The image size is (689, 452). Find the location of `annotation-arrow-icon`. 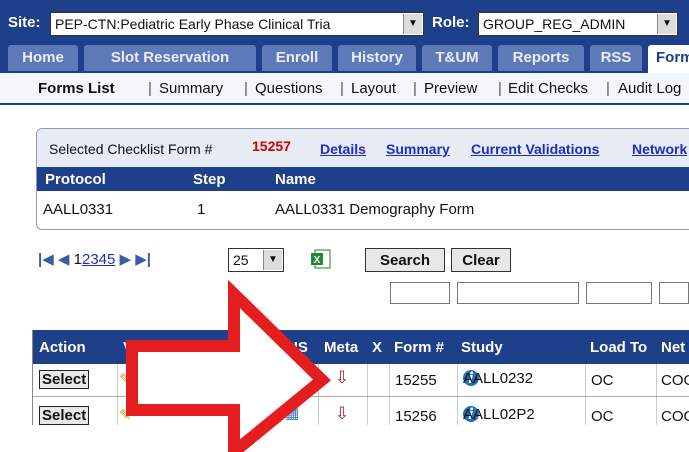

annotation-arrow-icon is located at coordinates (228, 365).